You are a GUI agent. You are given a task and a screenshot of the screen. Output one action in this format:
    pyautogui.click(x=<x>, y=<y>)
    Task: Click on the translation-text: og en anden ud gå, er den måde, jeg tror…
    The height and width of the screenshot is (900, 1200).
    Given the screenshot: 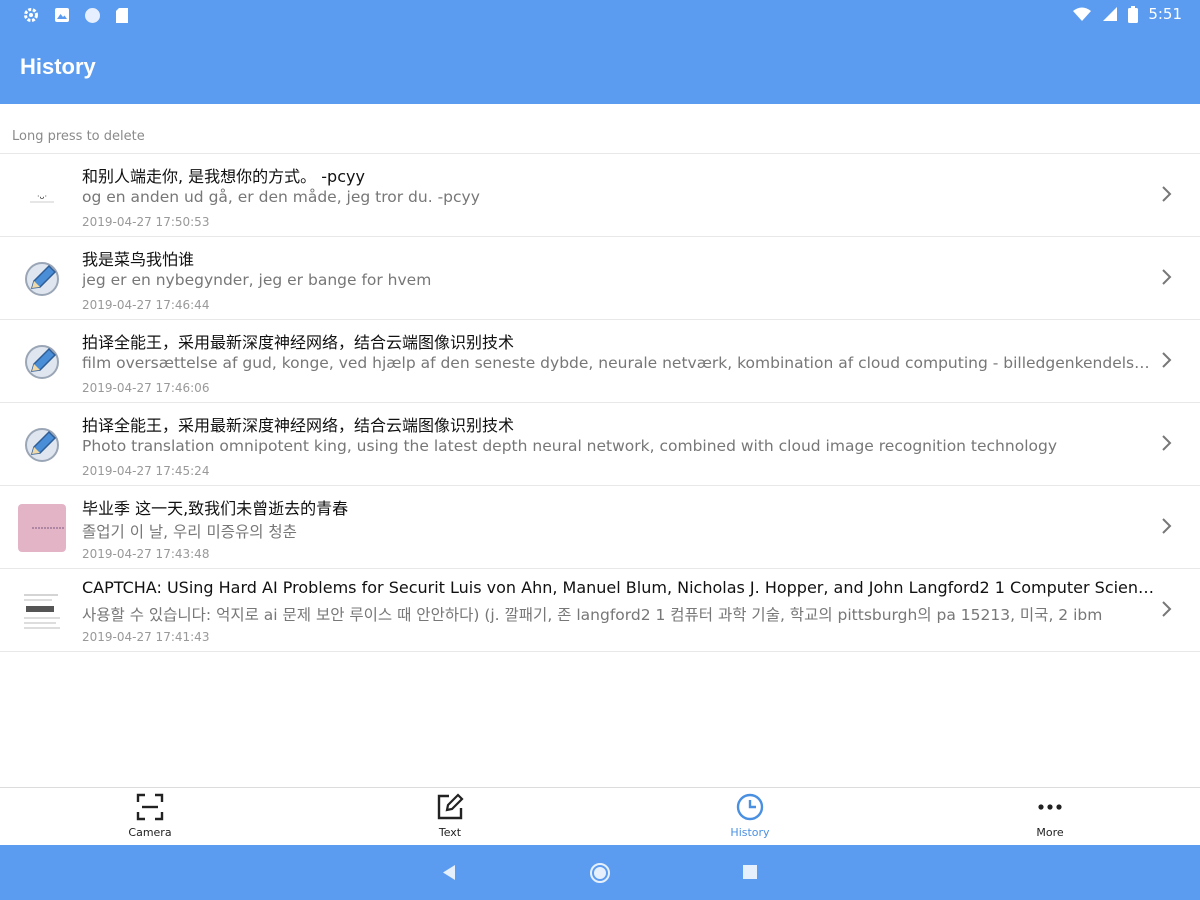 What is the action you would take?
    pyautogui.click(x=281, y=197)
    